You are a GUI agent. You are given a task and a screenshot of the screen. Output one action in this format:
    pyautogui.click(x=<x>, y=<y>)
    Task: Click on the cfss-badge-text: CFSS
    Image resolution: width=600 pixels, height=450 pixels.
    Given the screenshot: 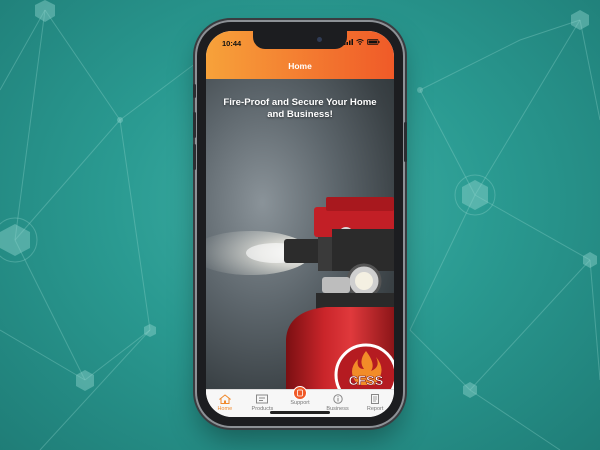 What is the action you would take?
    pyautogui.click(x=366, y=380)
    